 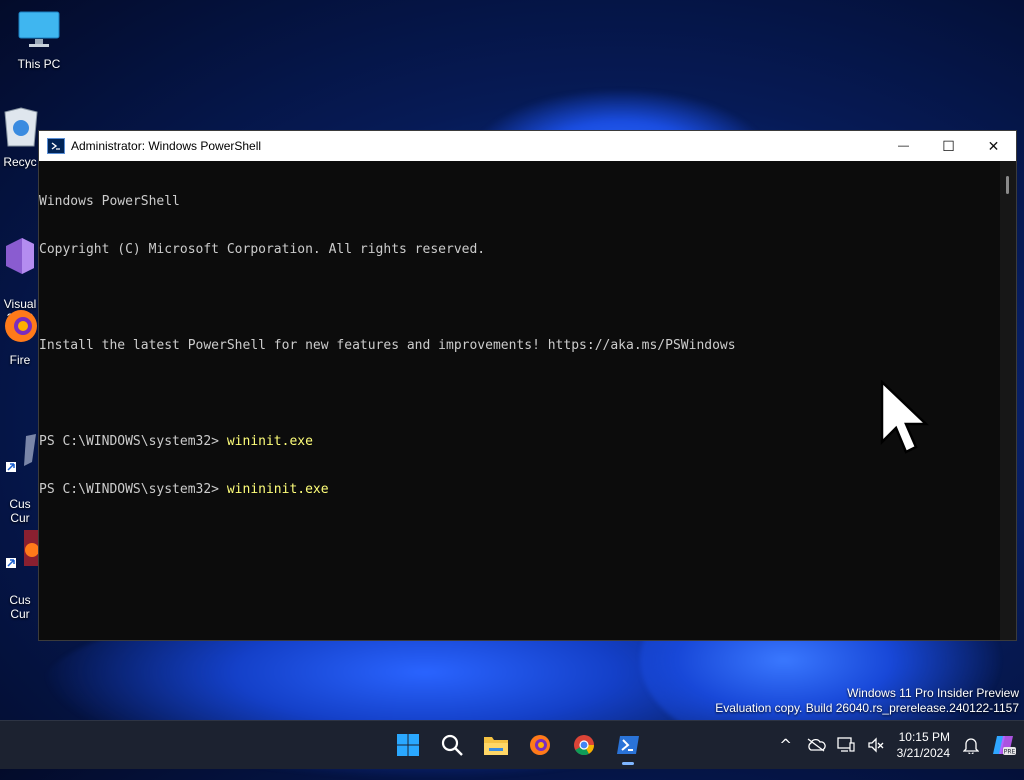 I want to click on recycle-bin-icon, so click(x=20, y=128).